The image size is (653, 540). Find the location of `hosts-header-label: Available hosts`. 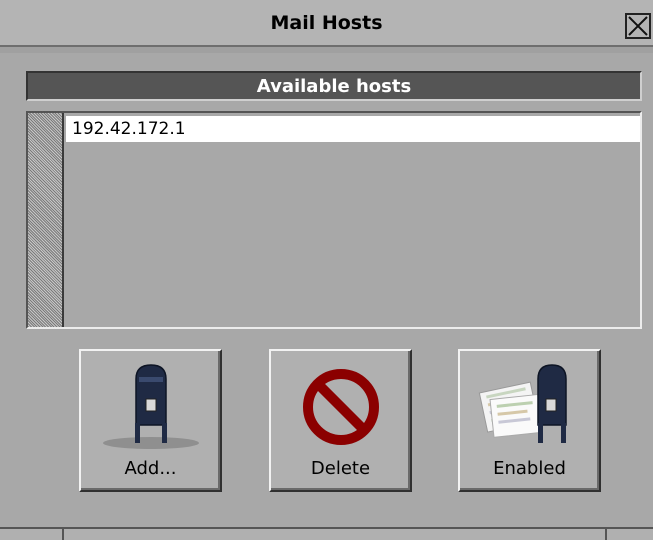

hosts-header-label: Available hosts is located at coordinates (334, 86).